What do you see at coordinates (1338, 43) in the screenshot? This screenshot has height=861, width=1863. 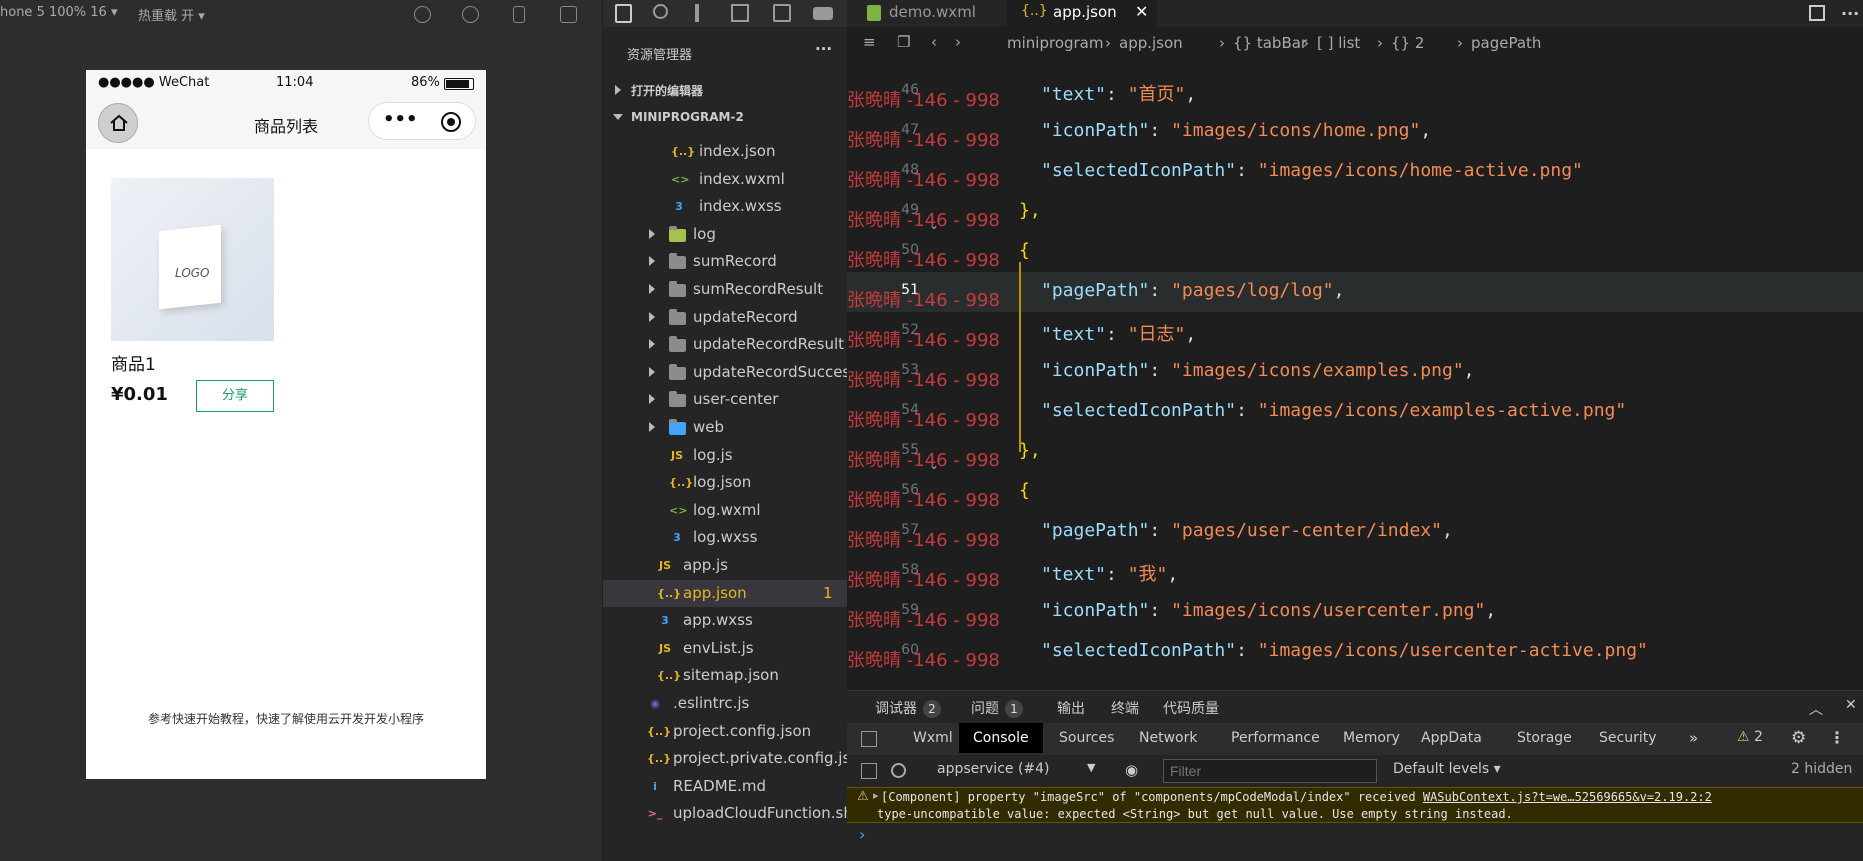 I see `breadcrumb-item: [ ] list` at bounding box center [1338, 43].